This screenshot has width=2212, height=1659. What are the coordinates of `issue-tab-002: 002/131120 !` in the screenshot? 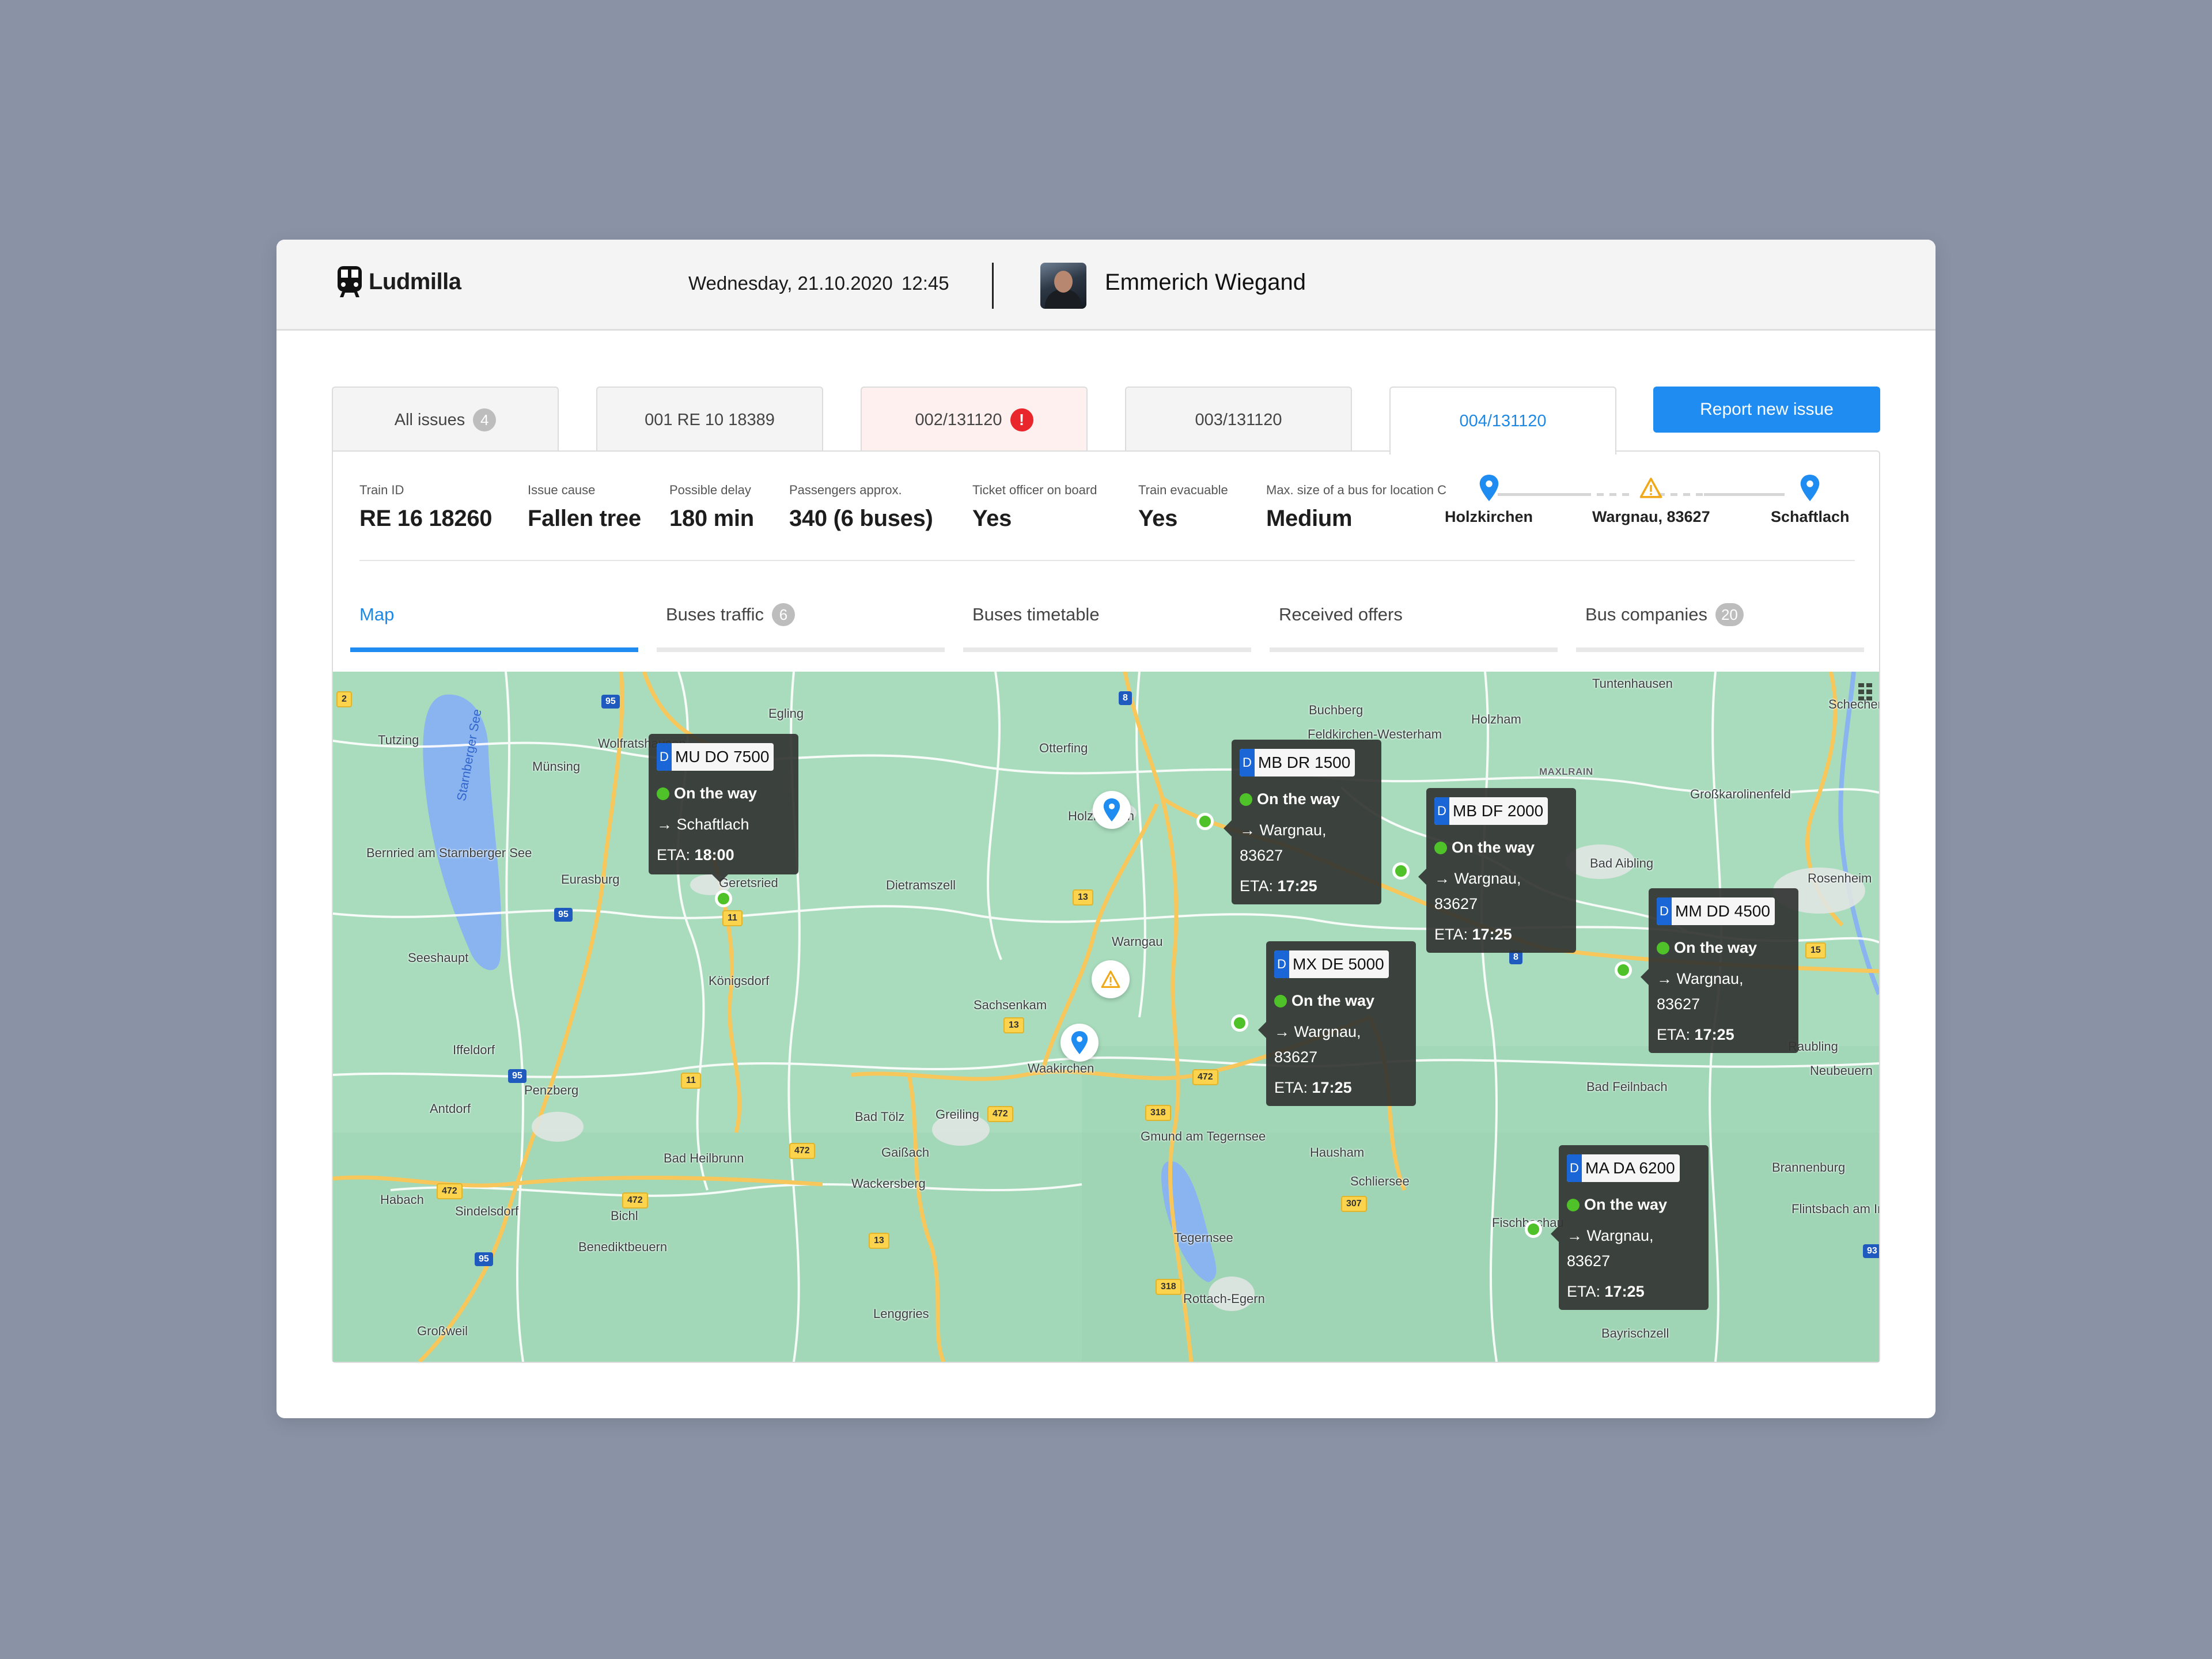 It's located at (974, 419).